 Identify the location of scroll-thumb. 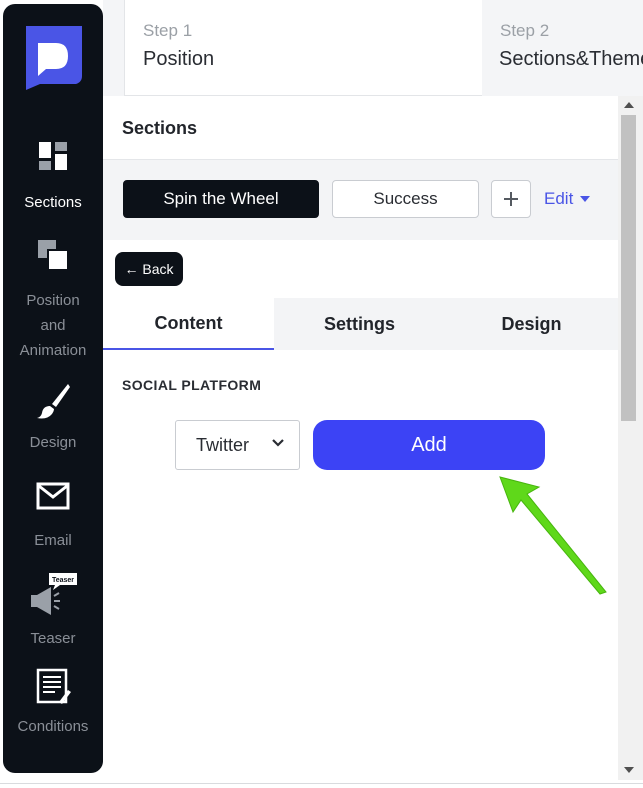
(628, 268).